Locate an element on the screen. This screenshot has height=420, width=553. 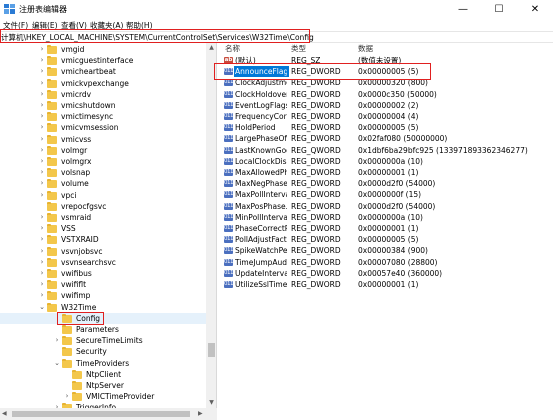
close-button: ✕ is located at coordinates (535, 10).